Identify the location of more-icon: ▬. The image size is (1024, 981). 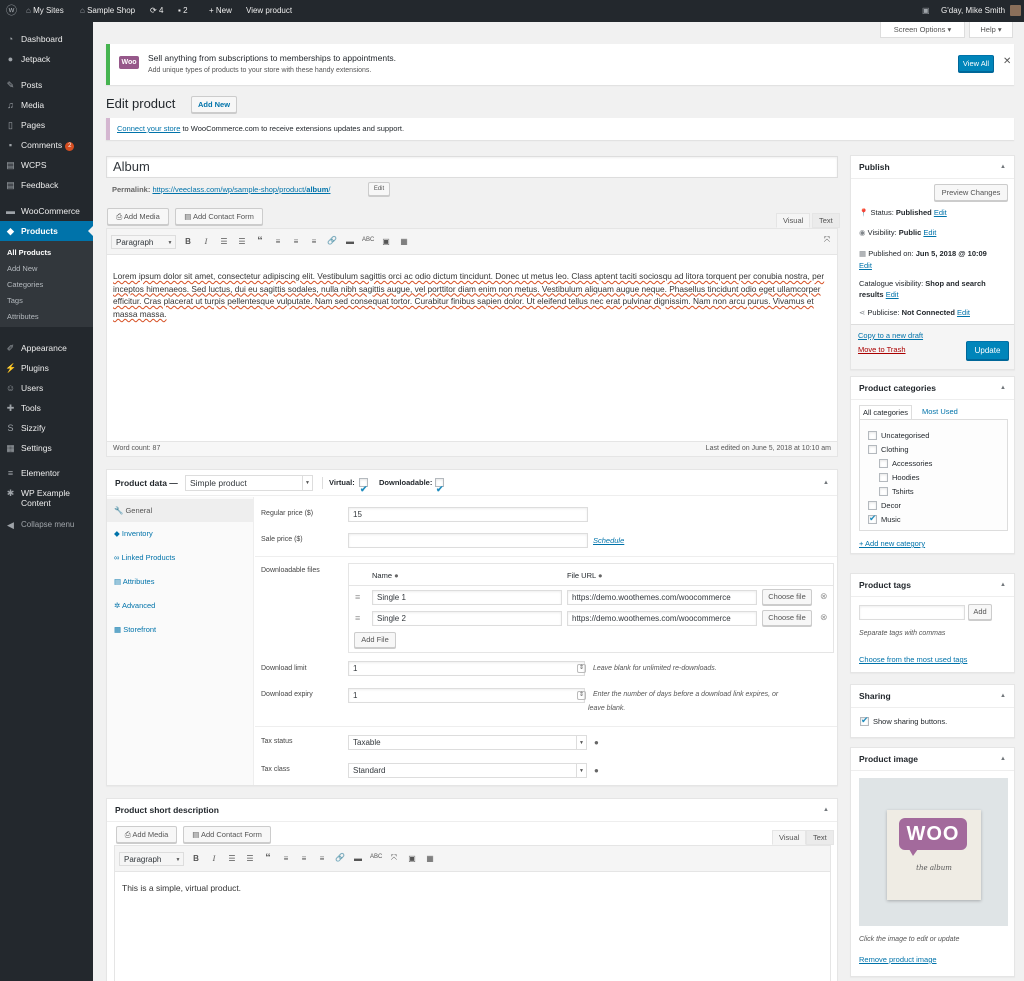
(350, 241).